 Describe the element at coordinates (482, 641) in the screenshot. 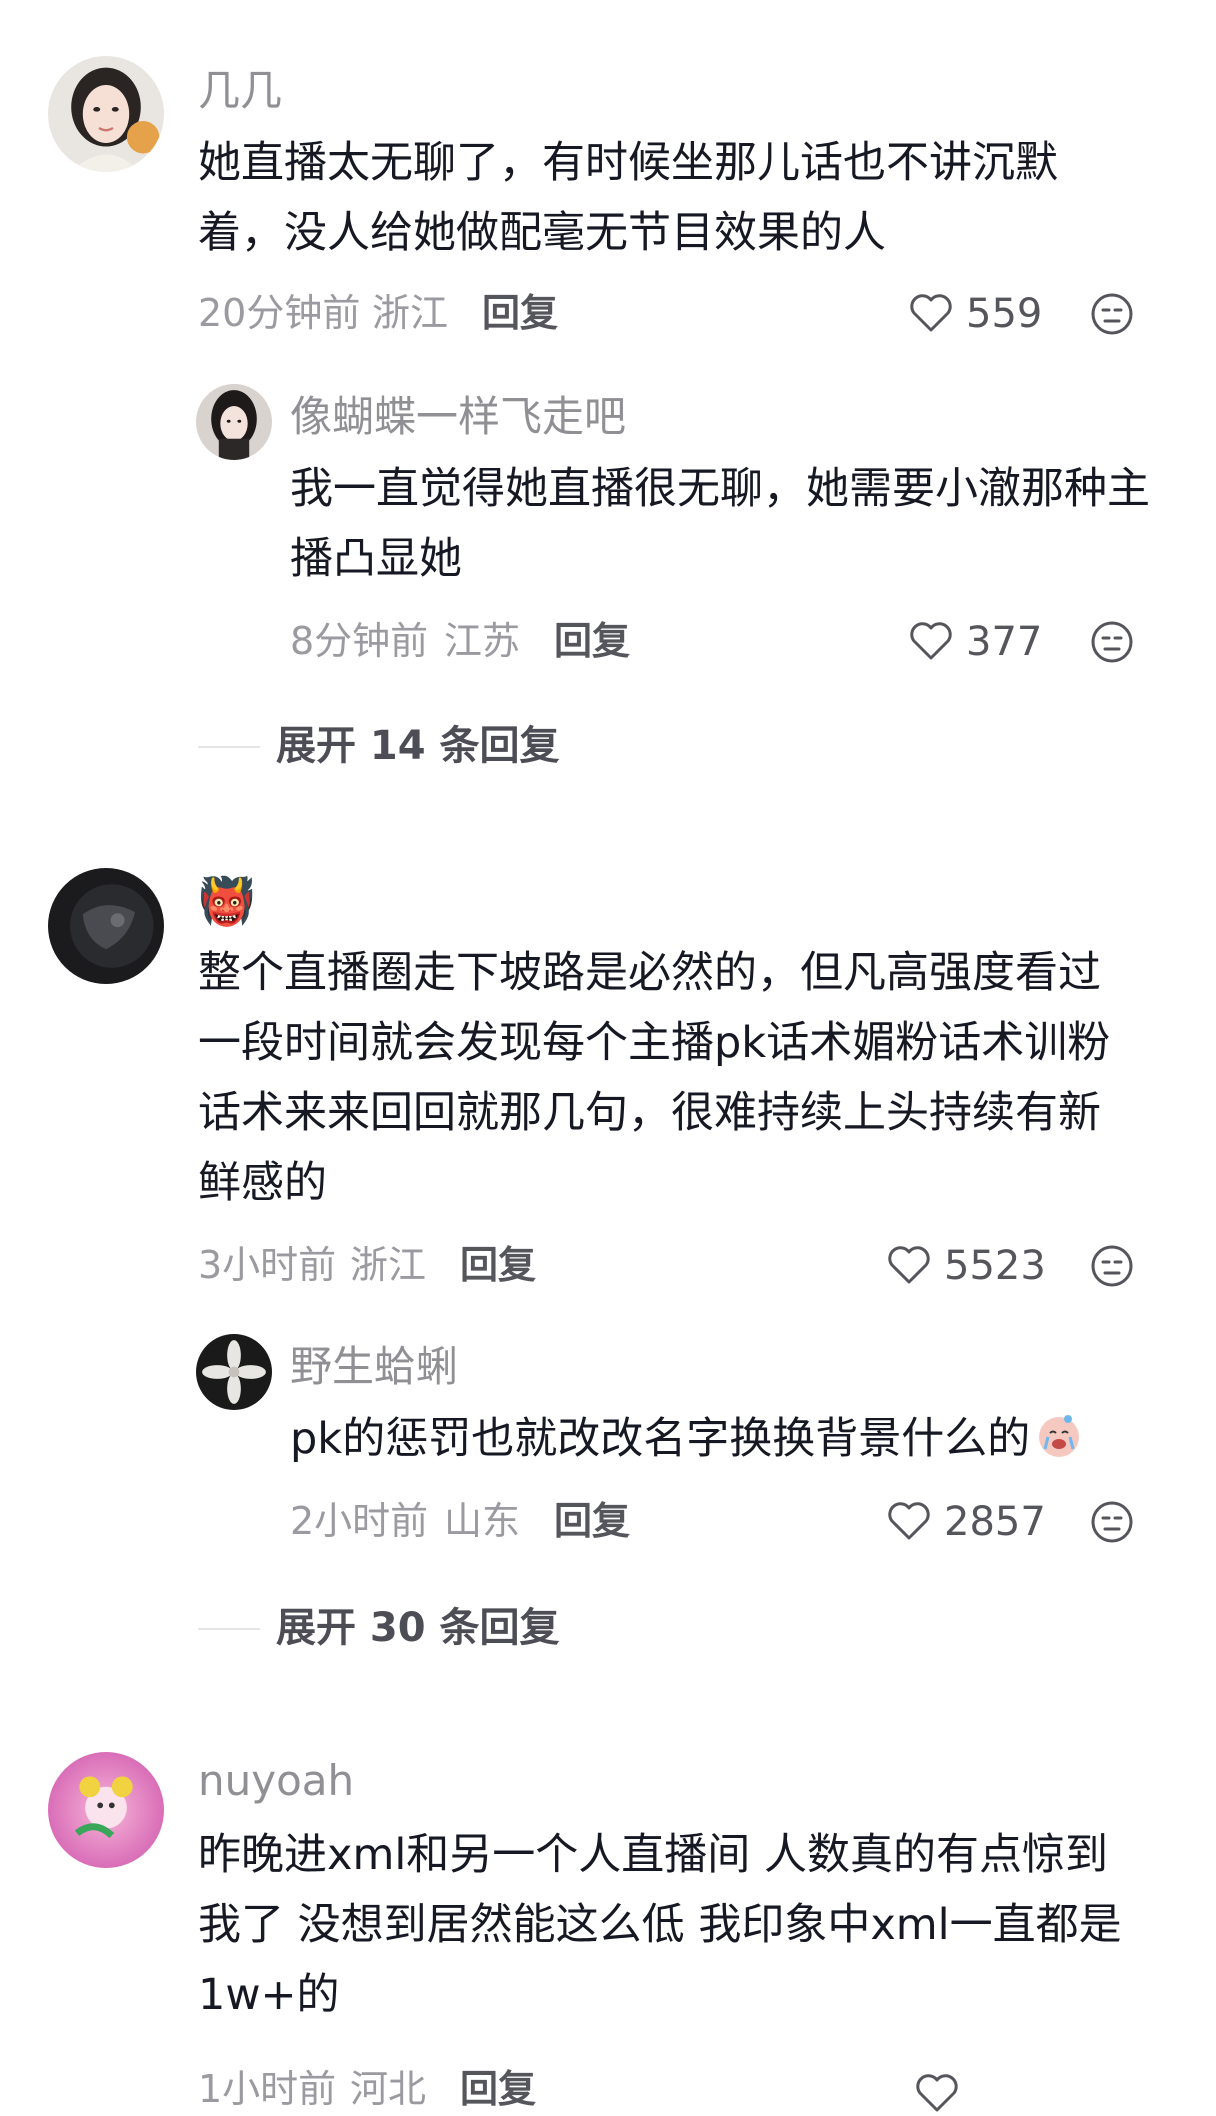

I see `reply-location: 江苏` at that location.